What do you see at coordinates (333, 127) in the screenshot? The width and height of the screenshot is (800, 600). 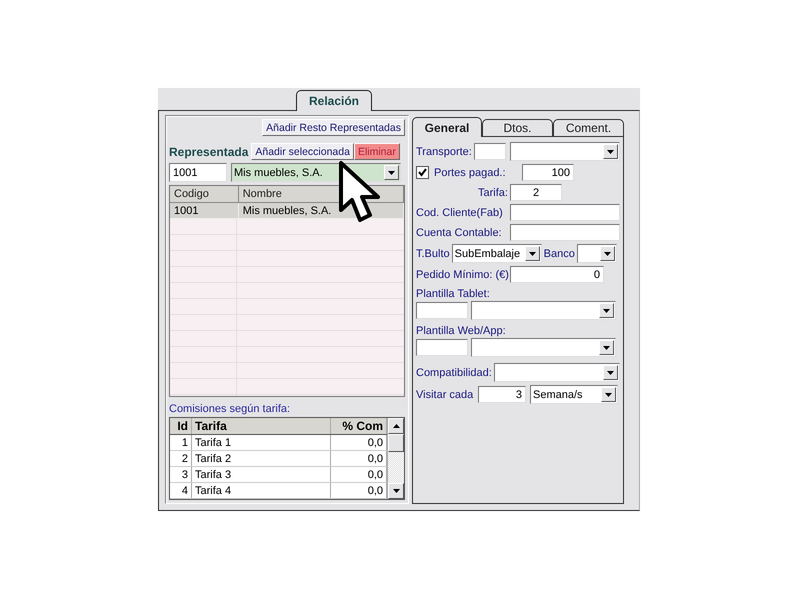 I see `add-rest-button: Añadir Resto Representadas` at bounding box center [333, 127].